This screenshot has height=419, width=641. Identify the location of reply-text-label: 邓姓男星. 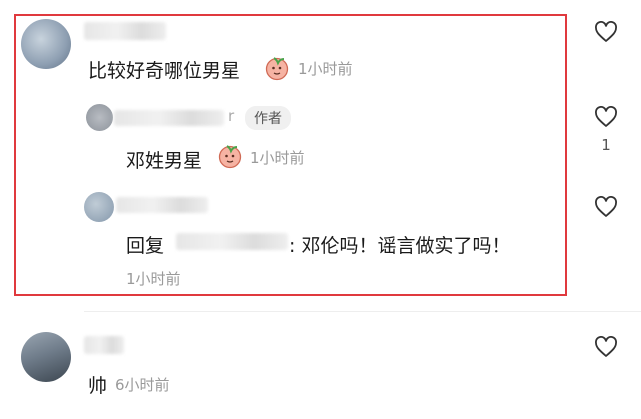
(164, 161).